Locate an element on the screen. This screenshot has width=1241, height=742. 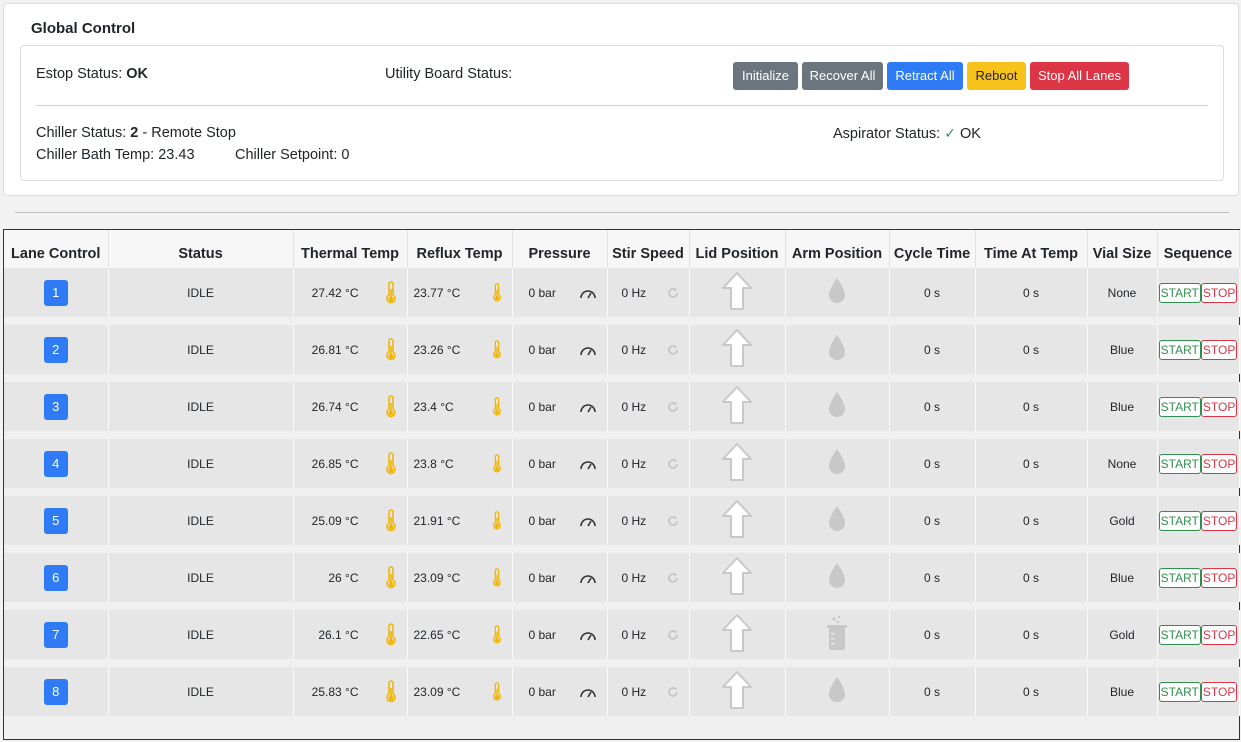
lane-button: 8 is located at coordinates (55, 691).